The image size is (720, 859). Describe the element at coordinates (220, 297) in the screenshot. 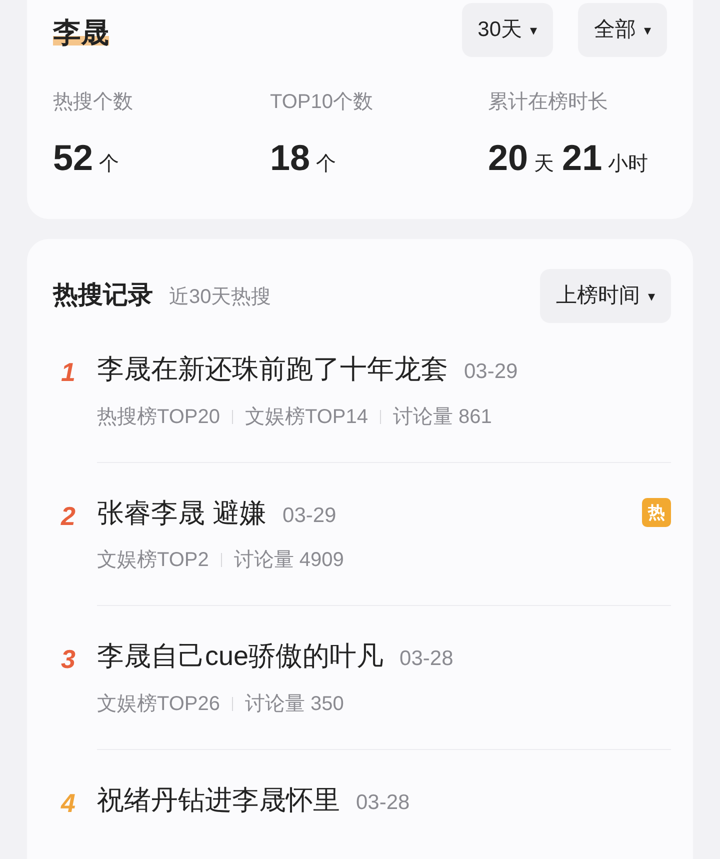

I see `section-subtitle: 近30天热搜` at that location.